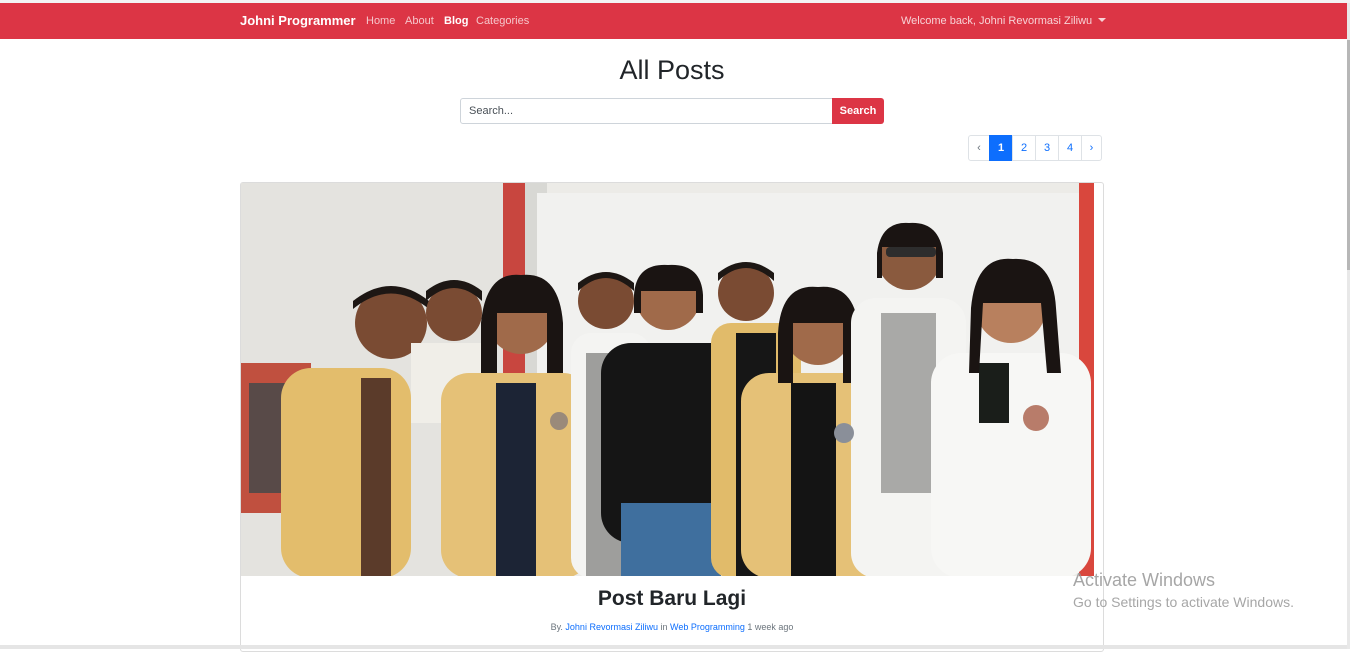  I want to click on nav-link-home: Home, so click(380, 21).